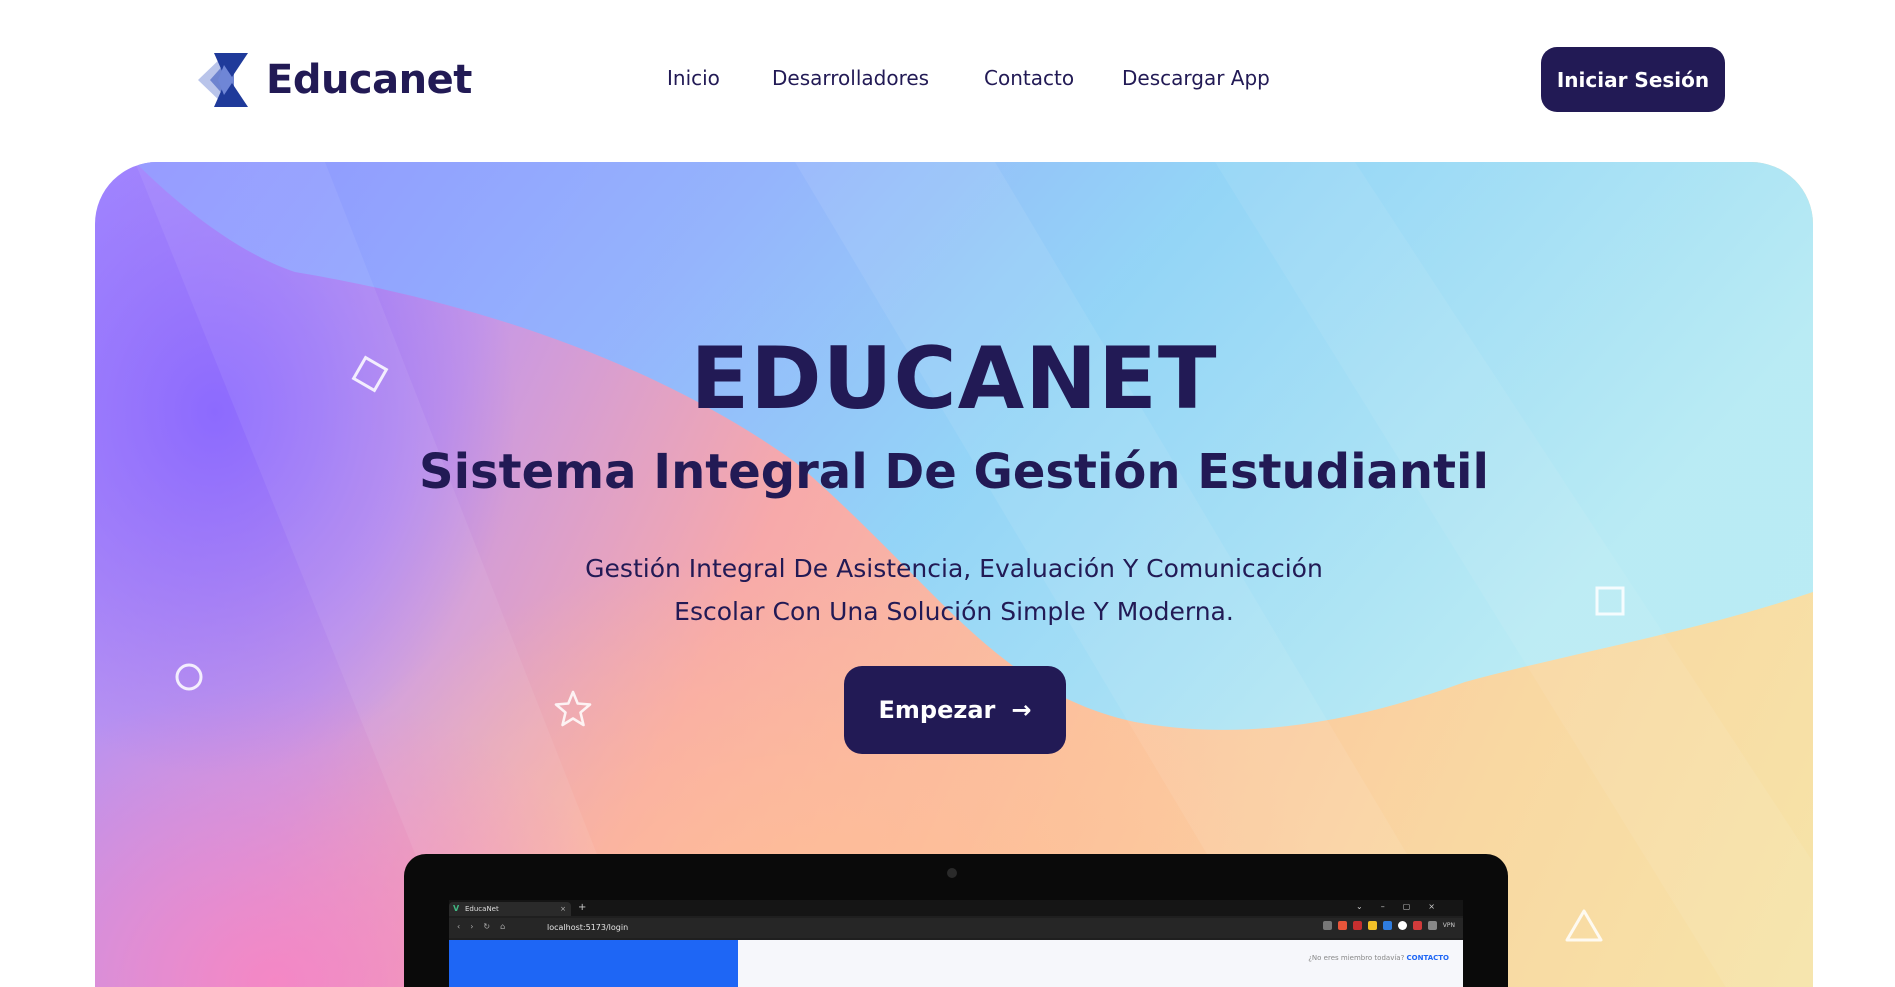 This screenshot has width=1895, height=987. What do you see at coordinates (952, 873) in the screenshot?
I see `camera-icon` at bounding box center [952, 873].